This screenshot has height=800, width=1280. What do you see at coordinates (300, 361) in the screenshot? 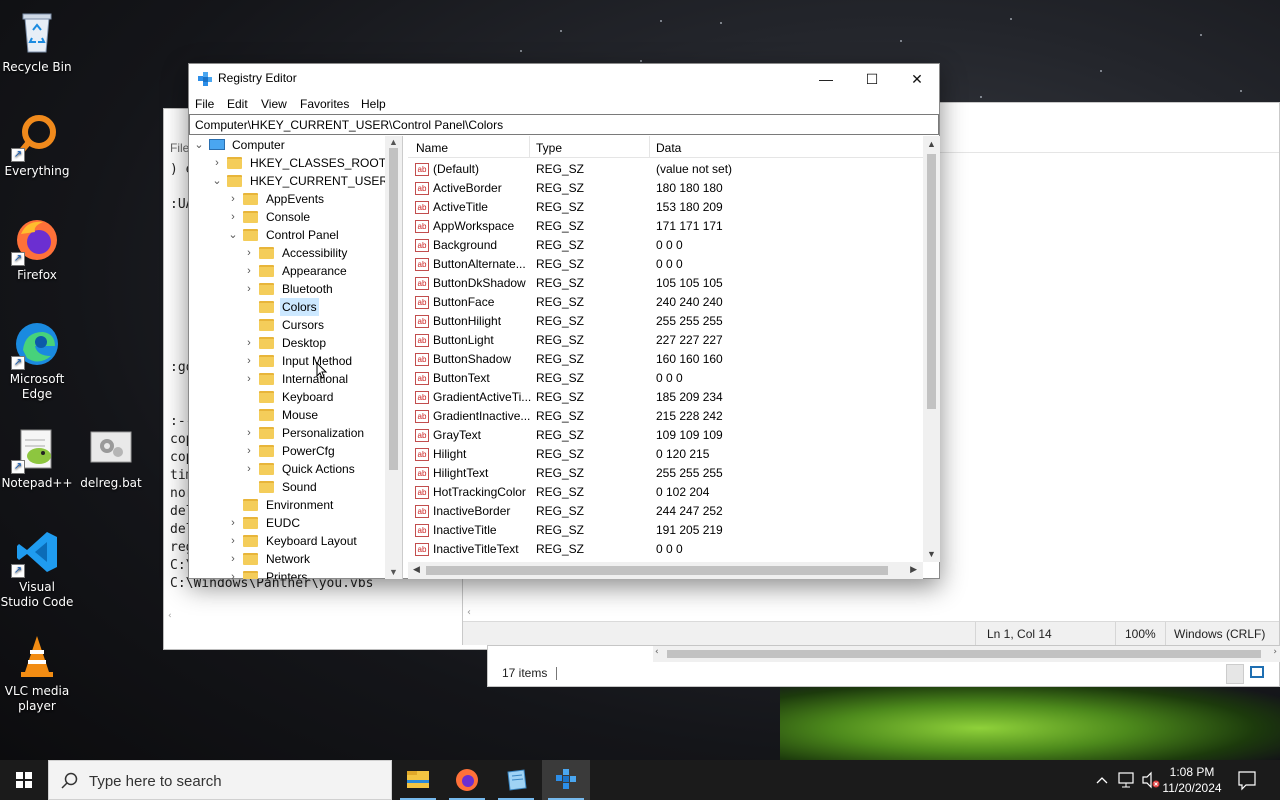
I see `tree-item: › Input Method` at bounding box center [300, 361].